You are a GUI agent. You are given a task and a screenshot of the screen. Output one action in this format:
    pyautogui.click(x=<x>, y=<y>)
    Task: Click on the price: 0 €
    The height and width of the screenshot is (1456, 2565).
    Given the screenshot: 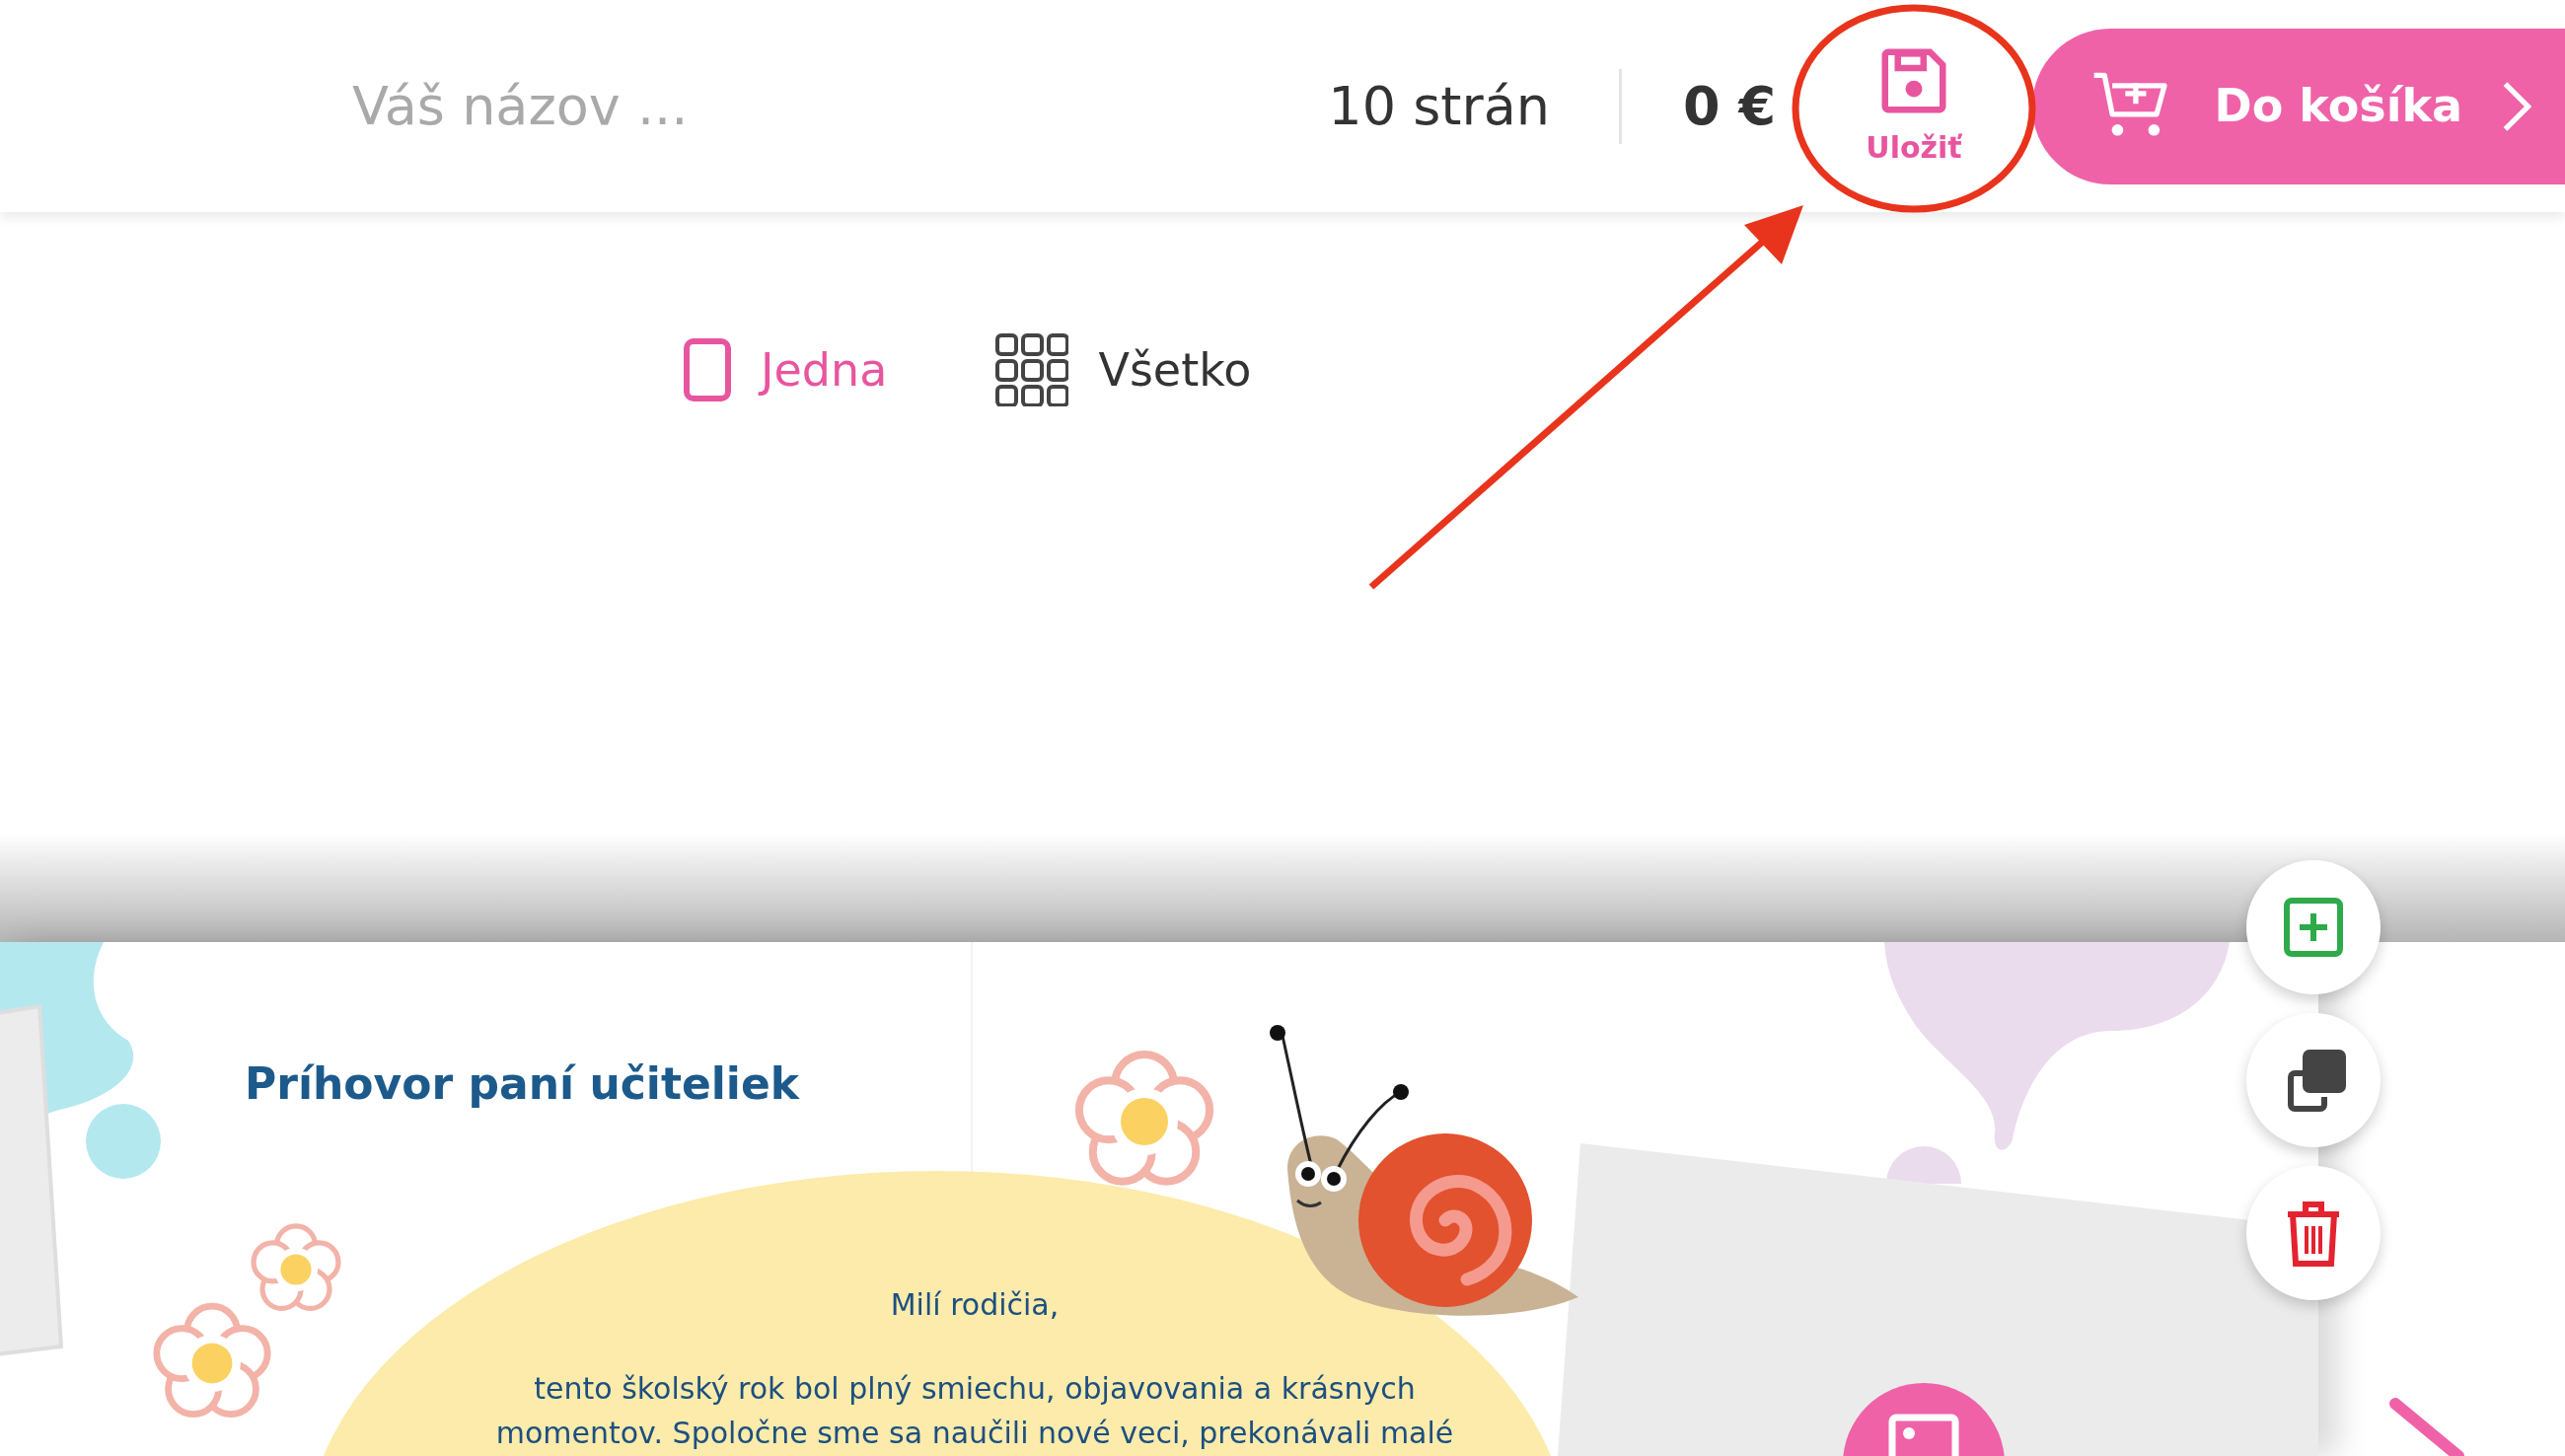 What is the action you would take?
    pyautogui.click(x=1729, y=106)
    